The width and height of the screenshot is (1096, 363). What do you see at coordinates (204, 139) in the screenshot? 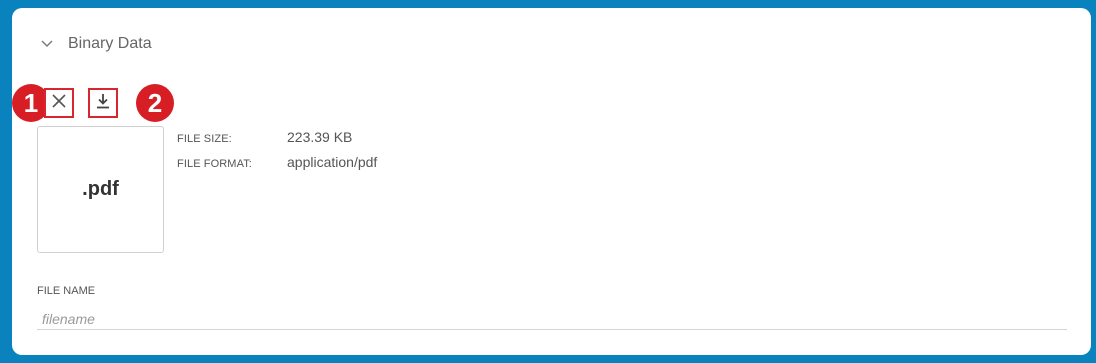
I see `file-size-label: FILE SIZE:` at bounding box center [204, 139].